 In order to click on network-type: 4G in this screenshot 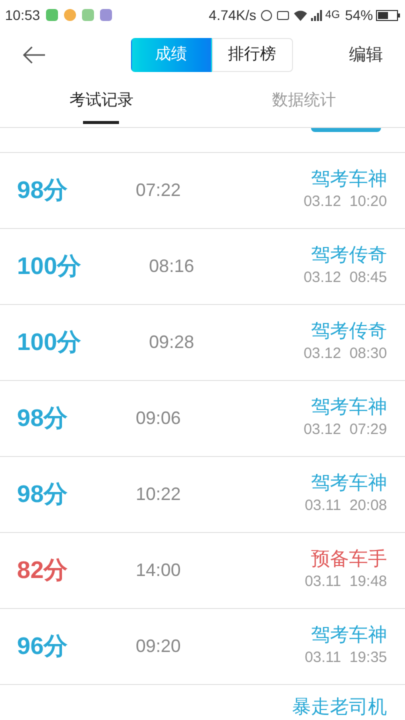, I will do `click(332, 15)`.